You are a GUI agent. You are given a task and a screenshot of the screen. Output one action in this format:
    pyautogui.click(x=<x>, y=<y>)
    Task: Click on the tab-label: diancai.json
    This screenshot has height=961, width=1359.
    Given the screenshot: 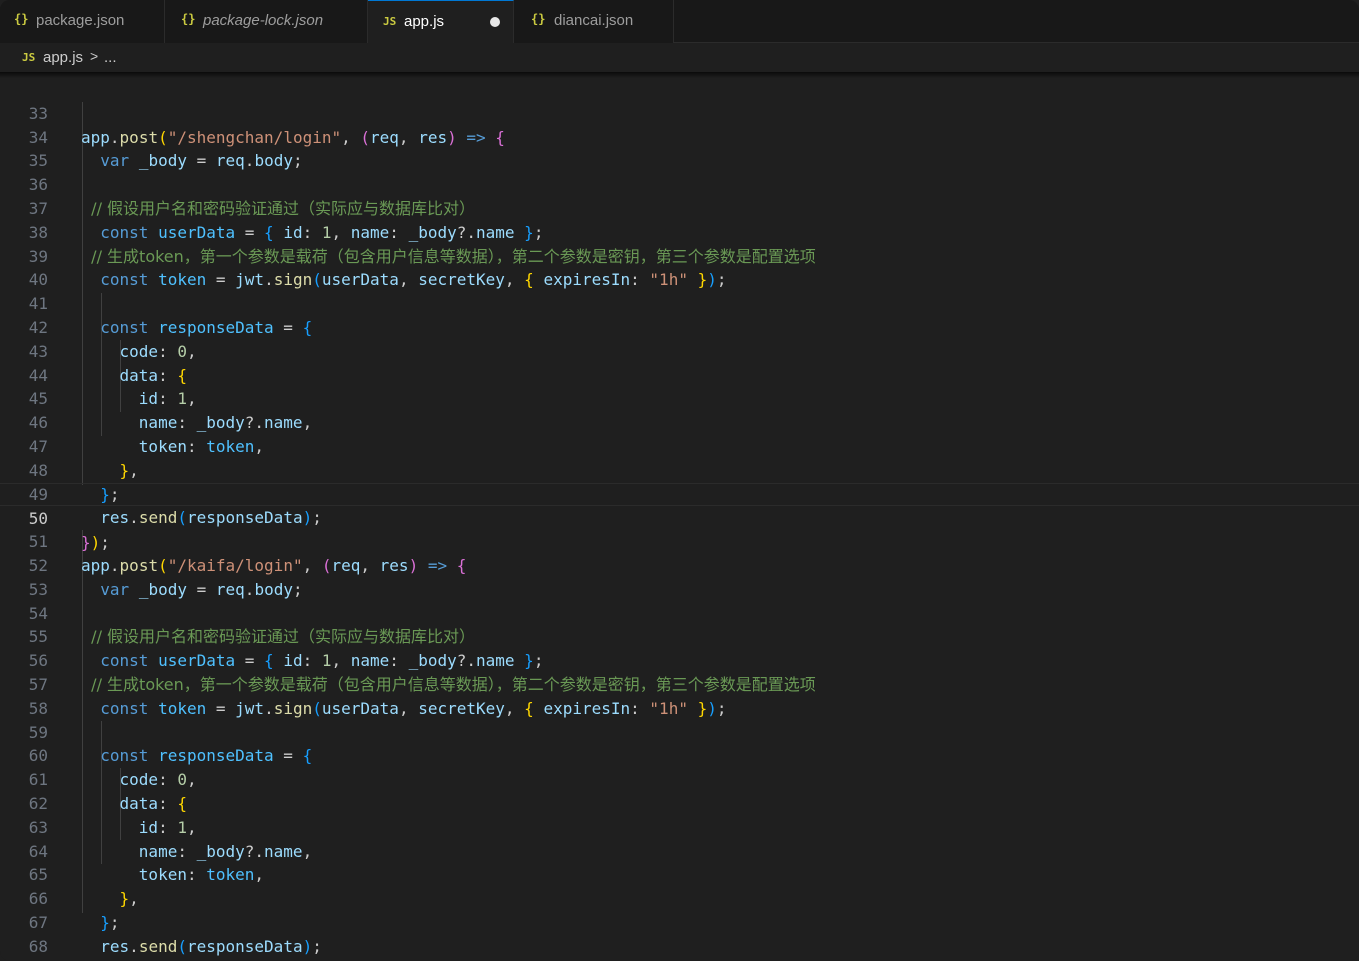 What is the action you would take?
    pyautogui.click(x=594, y=20)
    